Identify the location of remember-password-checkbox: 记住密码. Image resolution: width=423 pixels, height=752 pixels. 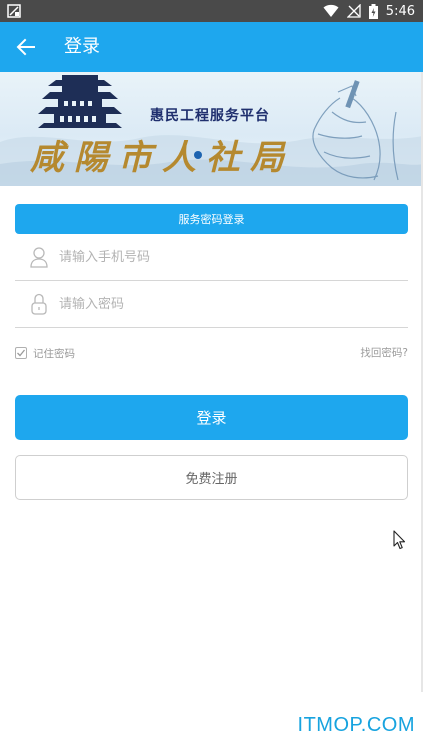
(45, 353).